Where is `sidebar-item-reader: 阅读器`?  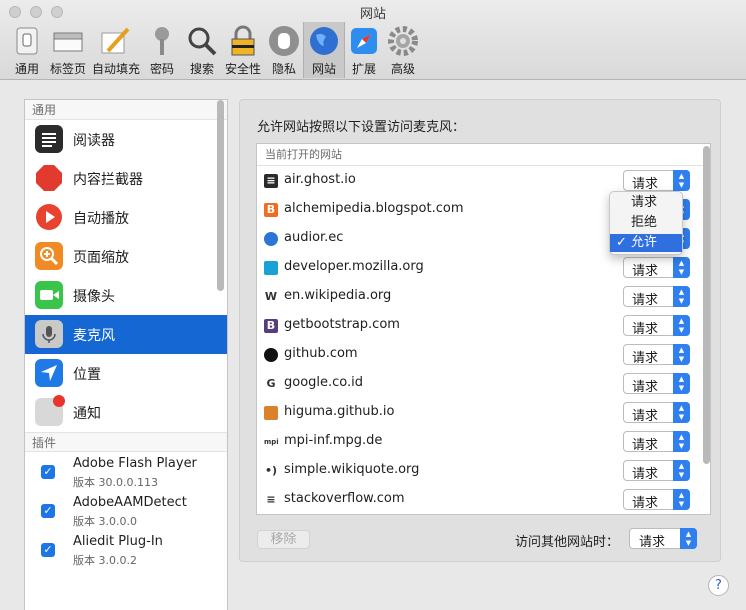
sidebar-item-reader: 阅读器 is located at coordinates (126, 139).